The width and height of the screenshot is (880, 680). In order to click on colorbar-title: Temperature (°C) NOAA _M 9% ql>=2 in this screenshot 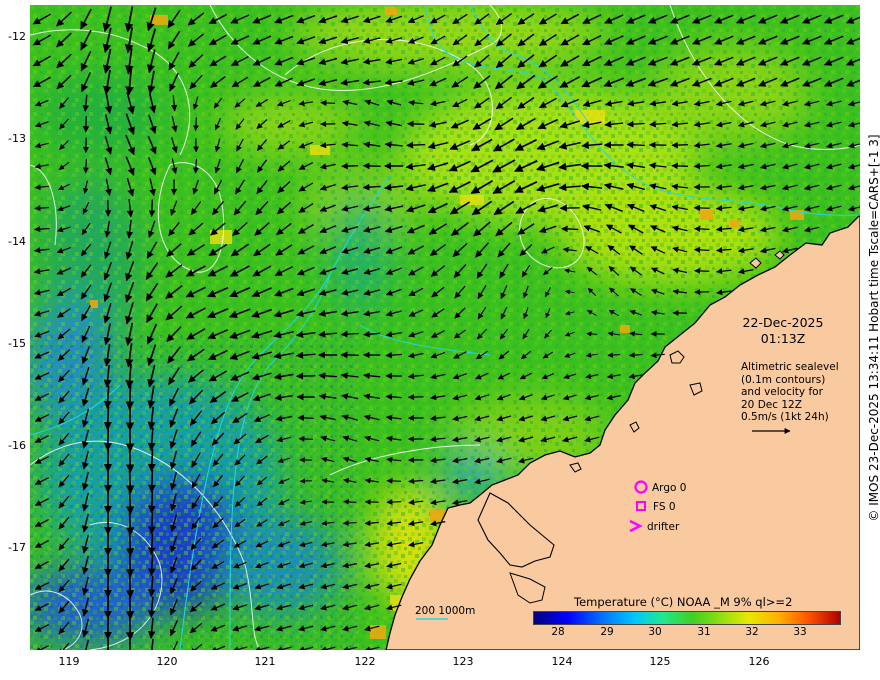, I will do `click(683, 602)`.